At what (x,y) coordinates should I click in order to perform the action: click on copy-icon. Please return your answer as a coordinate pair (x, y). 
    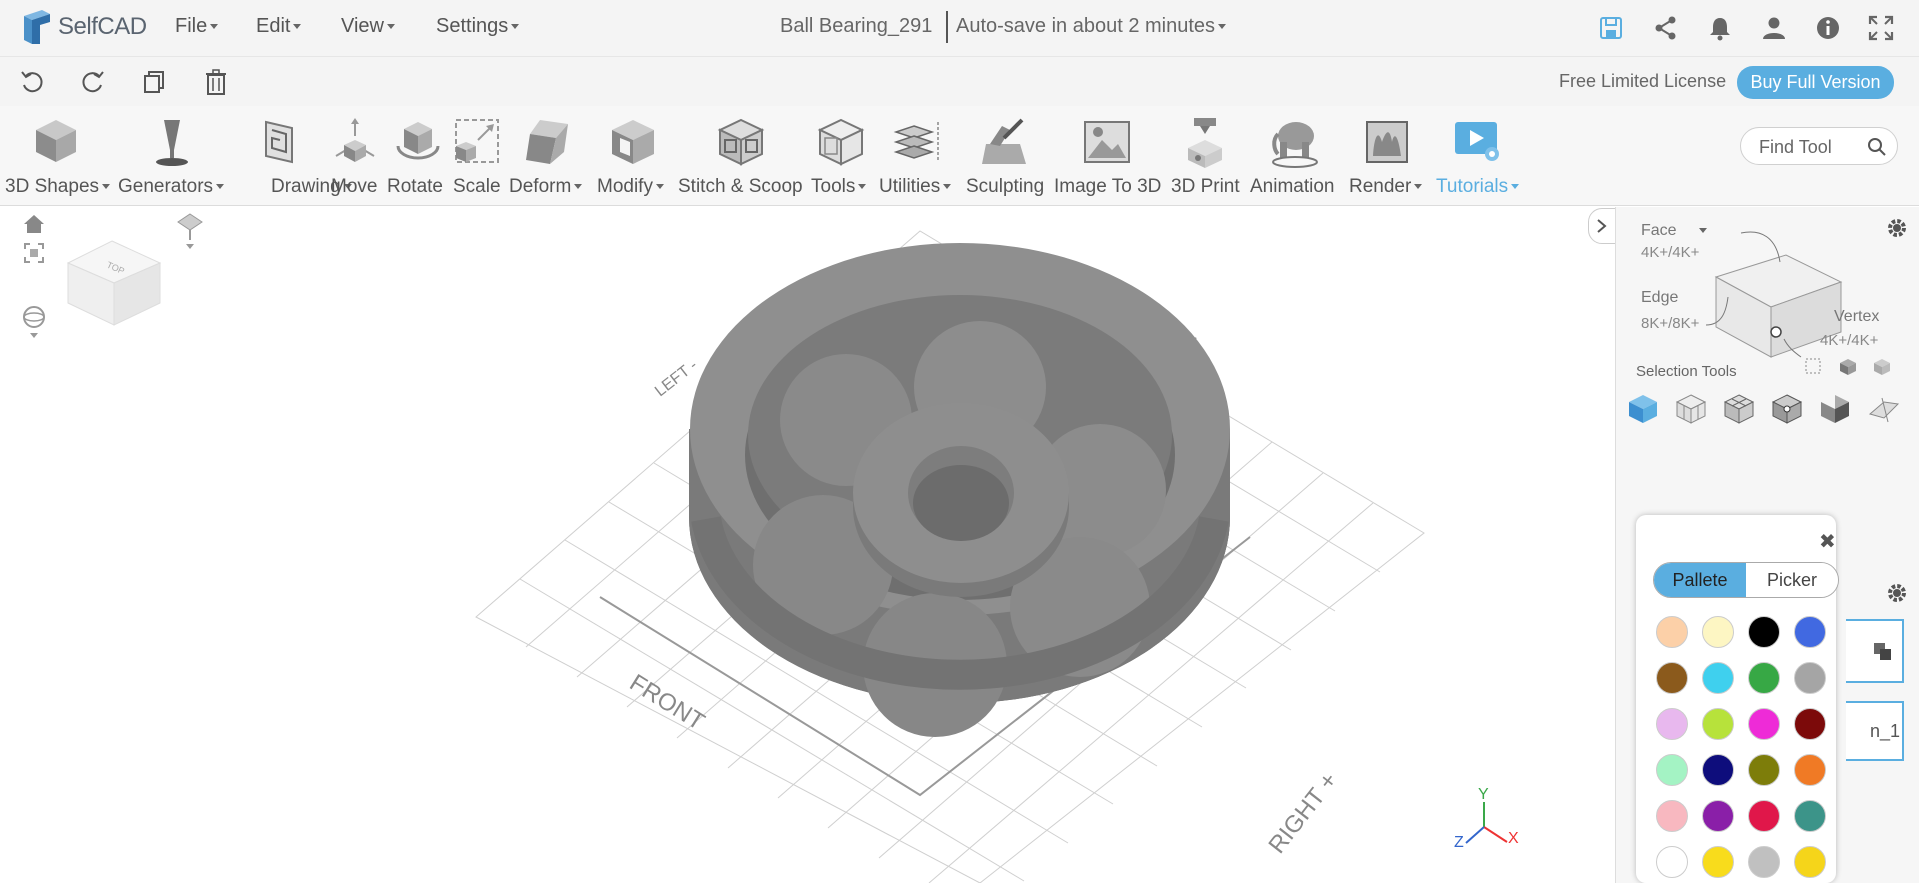
    Looking at the image, I should click on (155, 82).